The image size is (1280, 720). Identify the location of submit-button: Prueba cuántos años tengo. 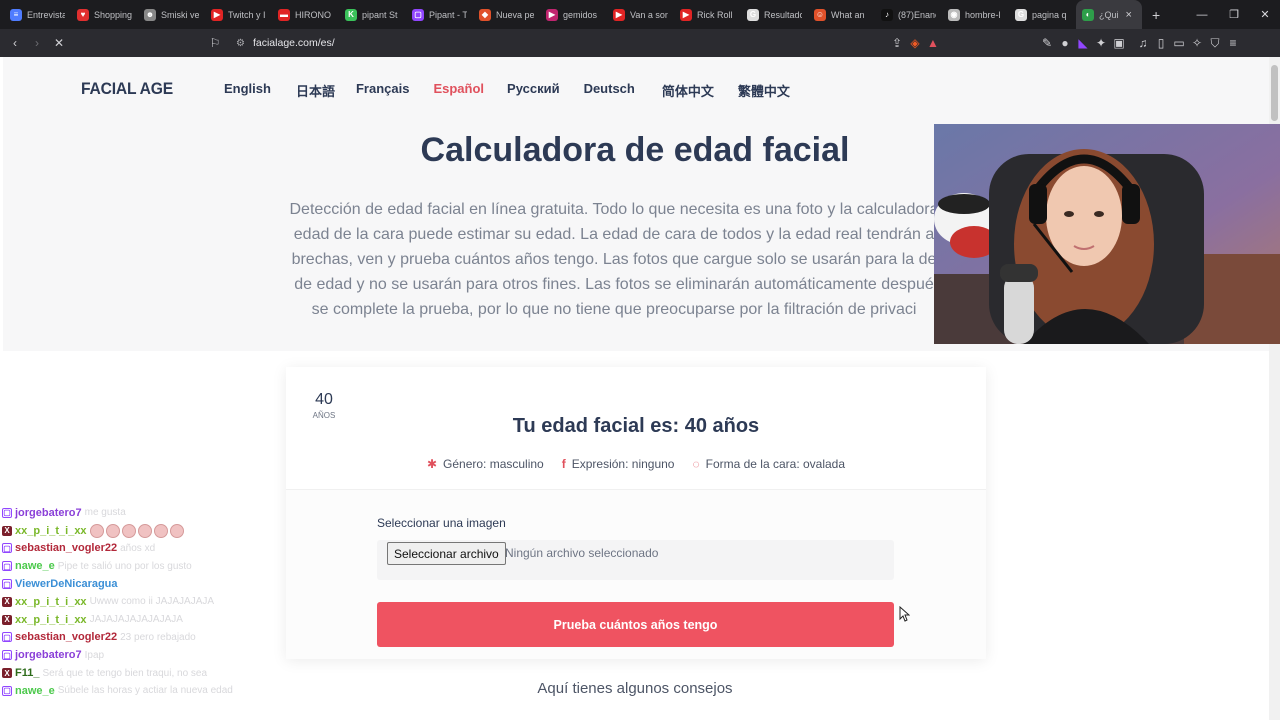
(635, 624).